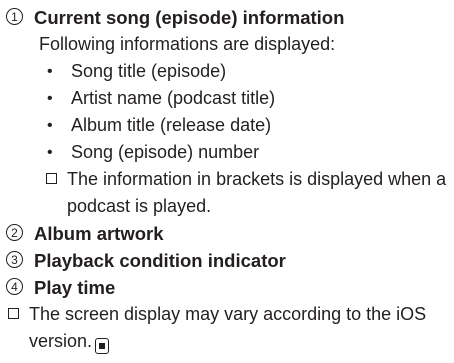  Describe the element at coordinates (189, 17) in the screenshot. I see `item-title: Current song (episode) information` at that location.